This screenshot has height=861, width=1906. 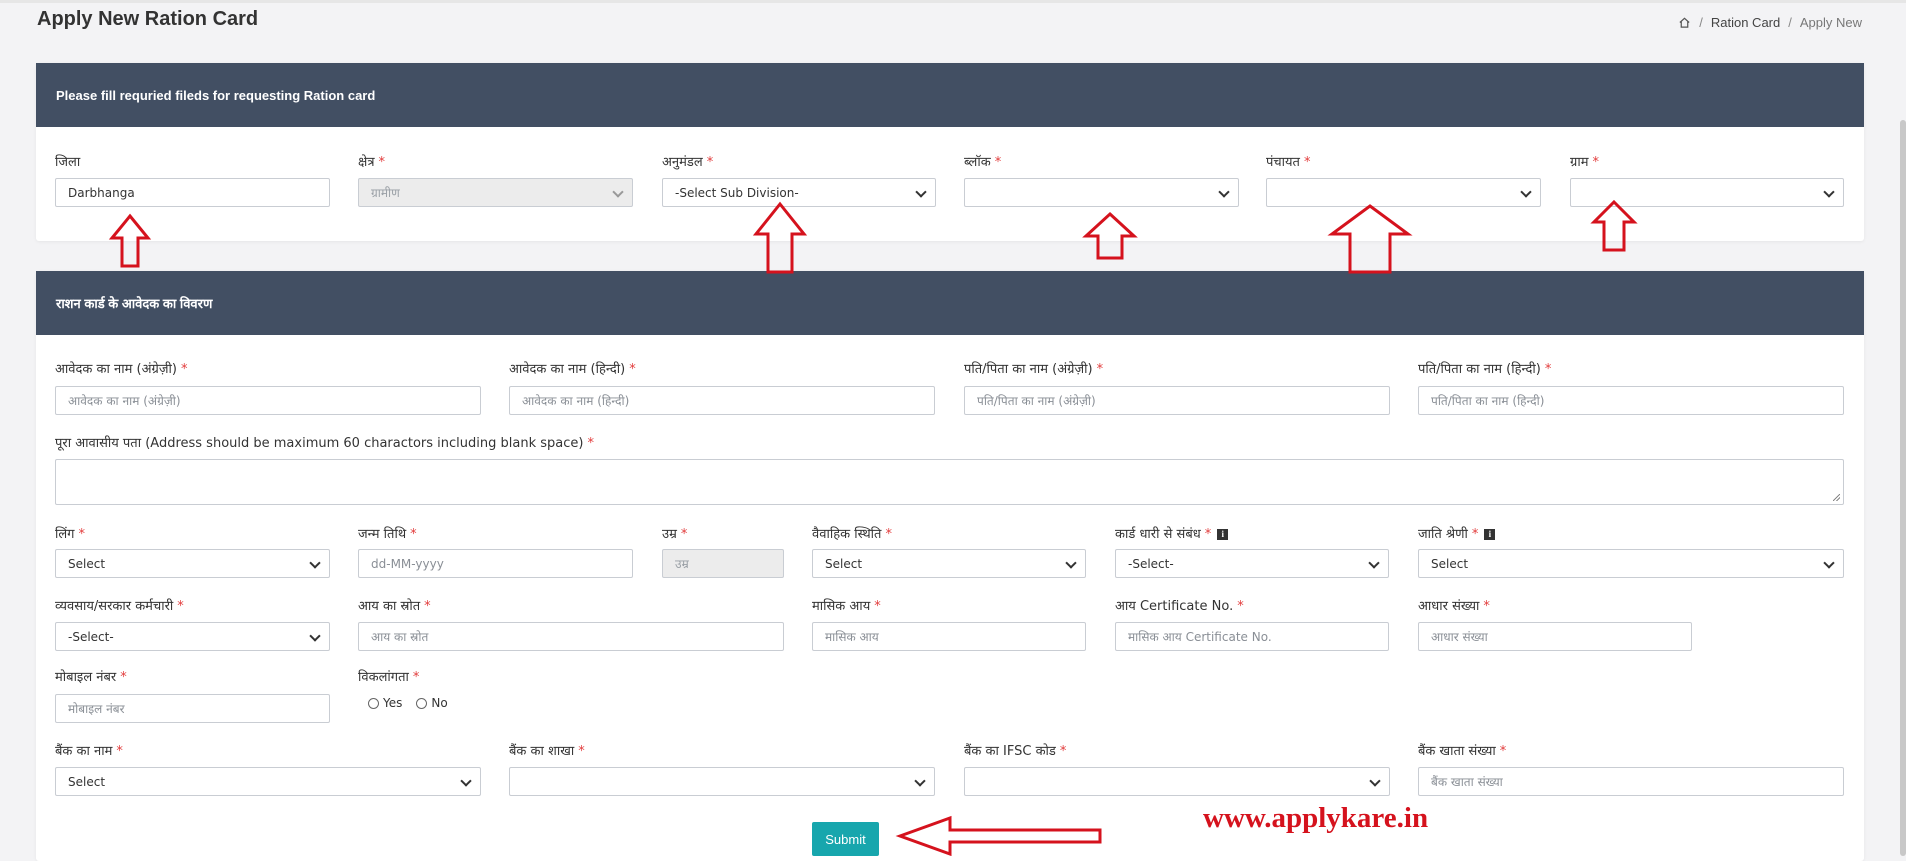 What do you see at coordinates (950, 303) in the screenshot?
I see `applicant-card-header: राशन कार्ड के आवेदक का विवरण` at bounding box center [950, 303].